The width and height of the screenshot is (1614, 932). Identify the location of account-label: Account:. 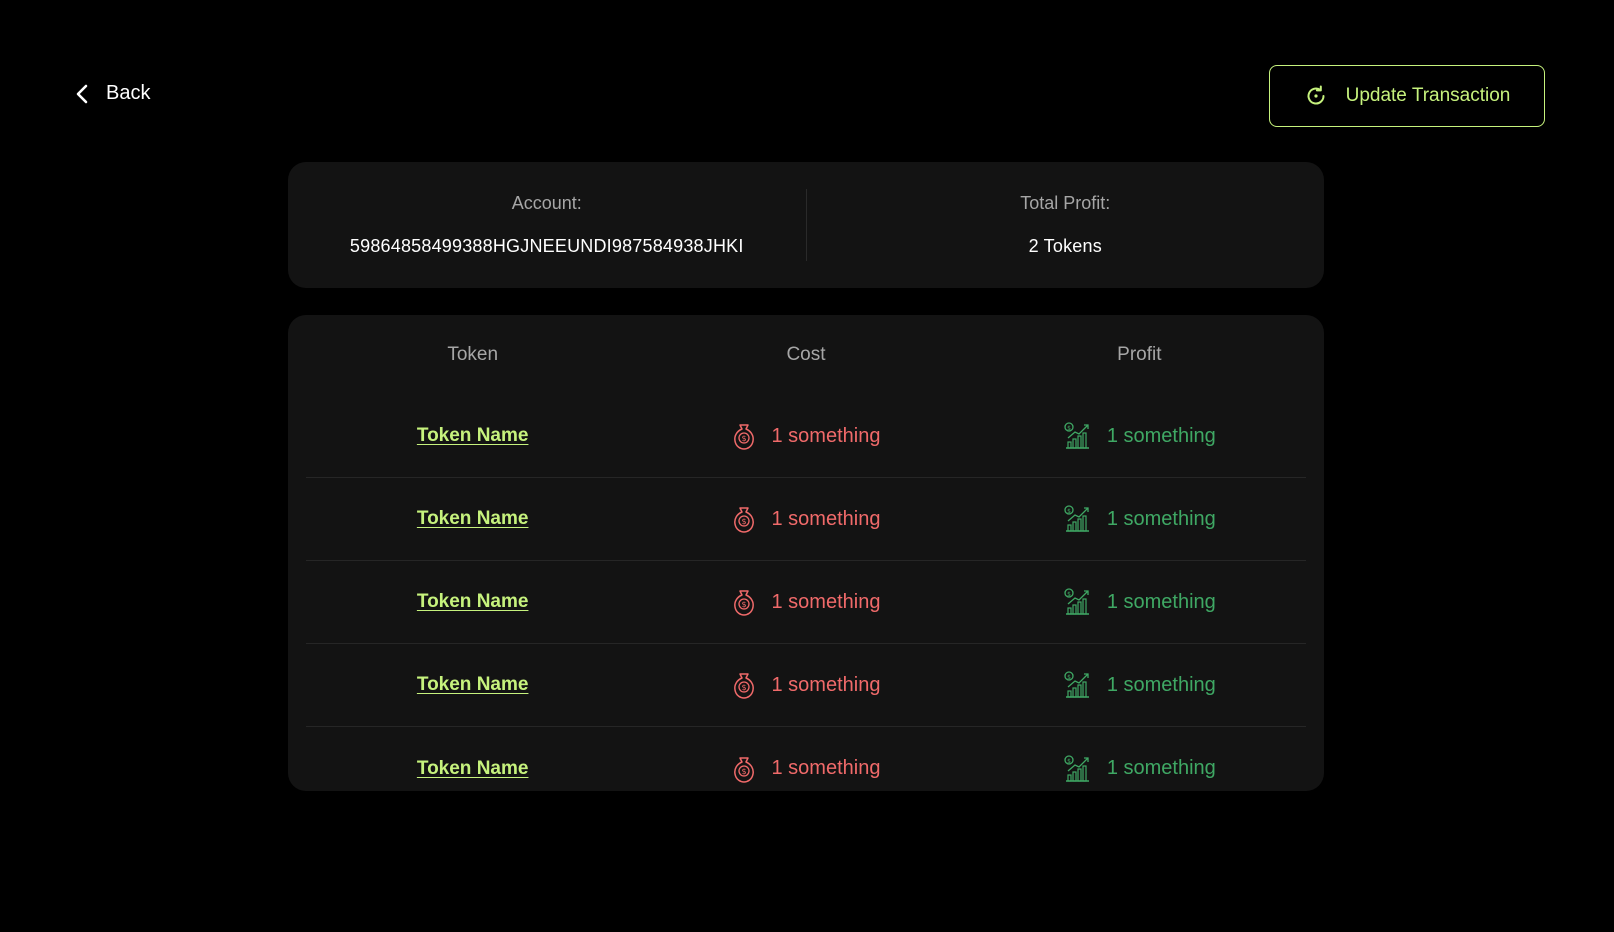
(546, 203).